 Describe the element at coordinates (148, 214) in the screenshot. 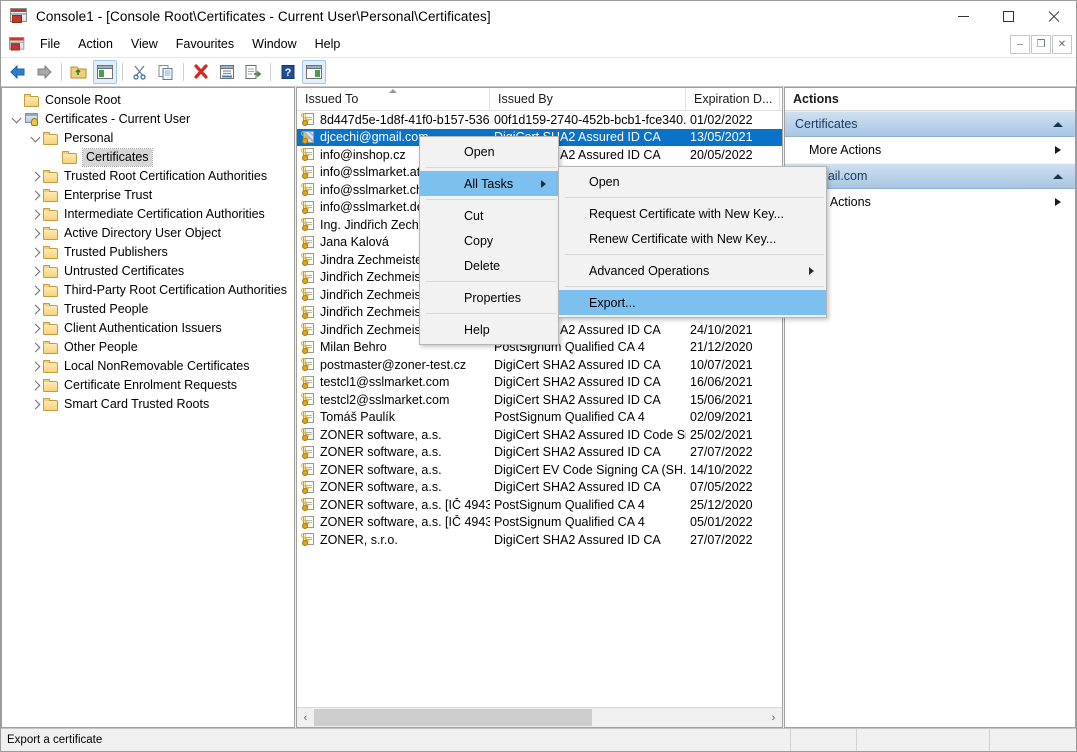

I see `tree-item-intermediate-certification-authorities: Intermediate Certification Authorities` at that location.